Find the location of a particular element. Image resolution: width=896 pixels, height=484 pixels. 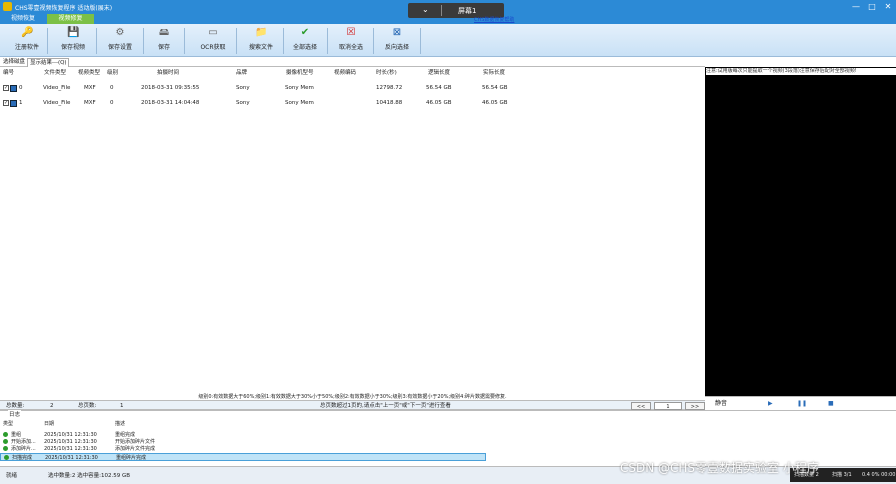

selection-summary: 选中数量:2 选中容量:102.59 GB is located at coordinates (89, 476).